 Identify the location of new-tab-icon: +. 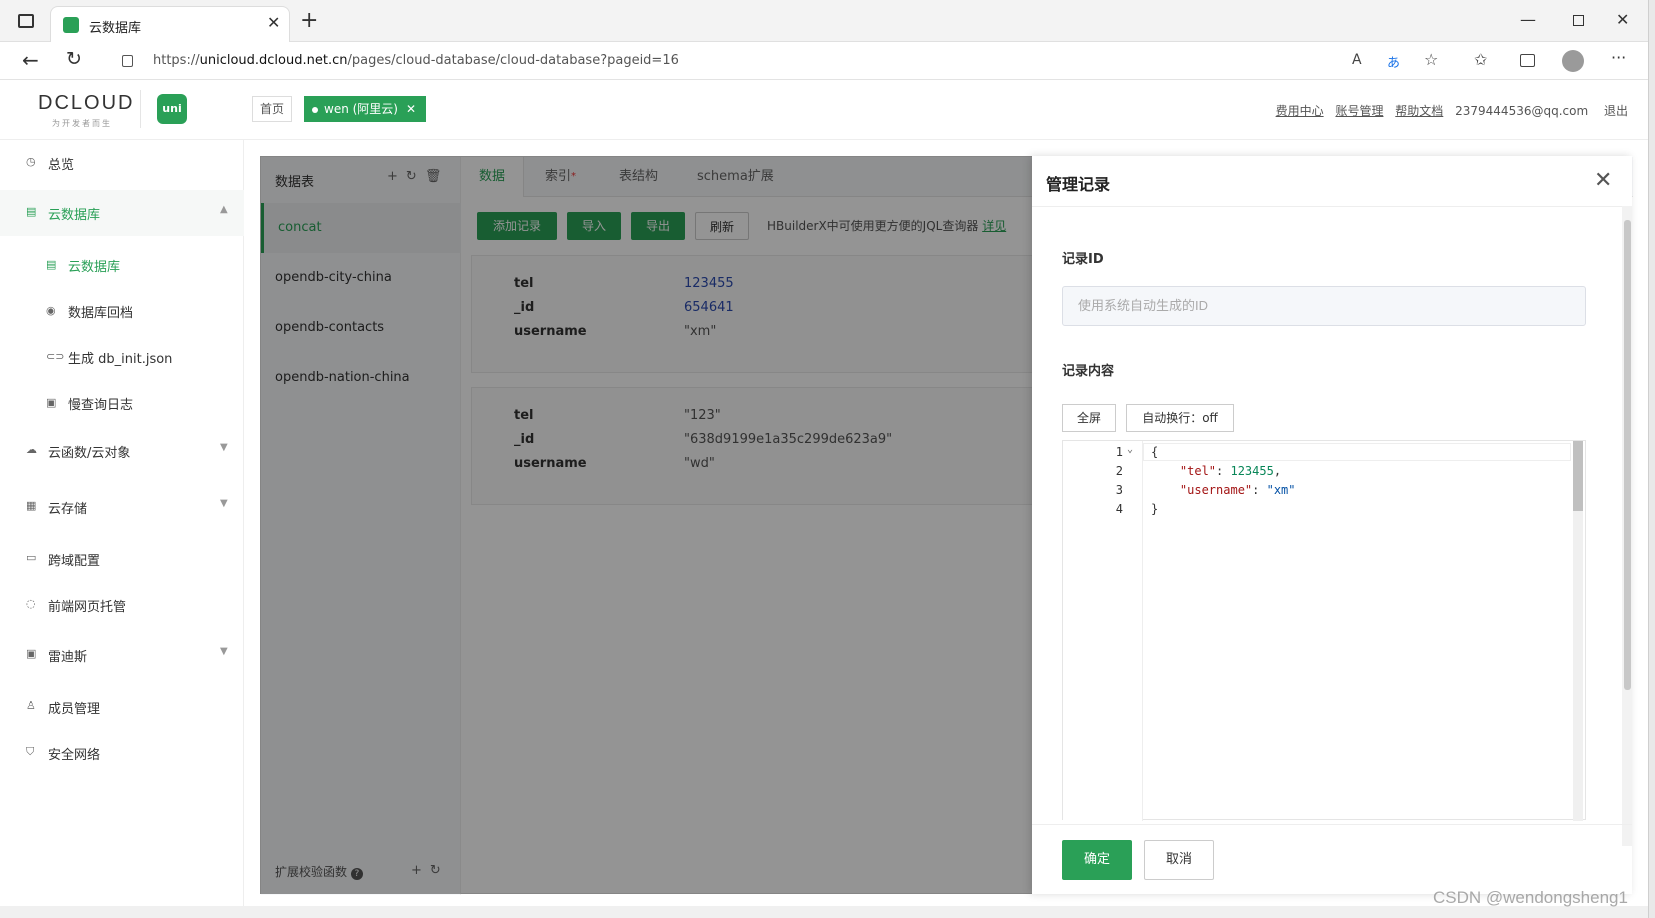
(309, 20).